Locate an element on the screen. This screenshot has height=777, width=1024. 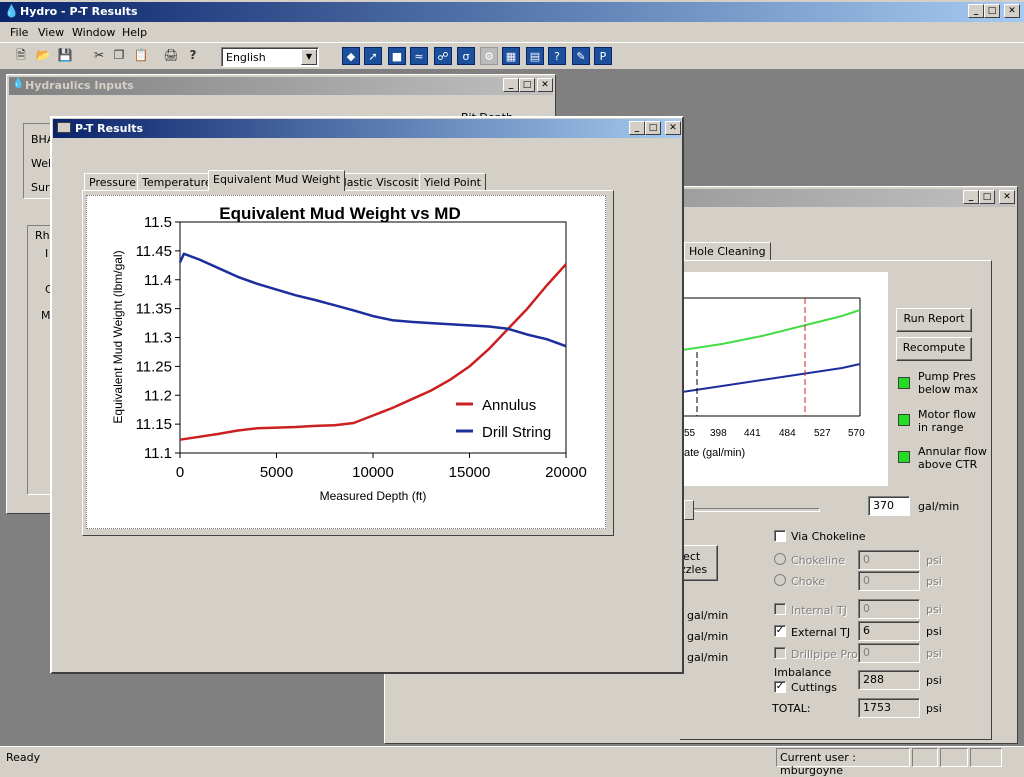
app-title: Hydro - P-T Results is located at coordinates (79, 11).